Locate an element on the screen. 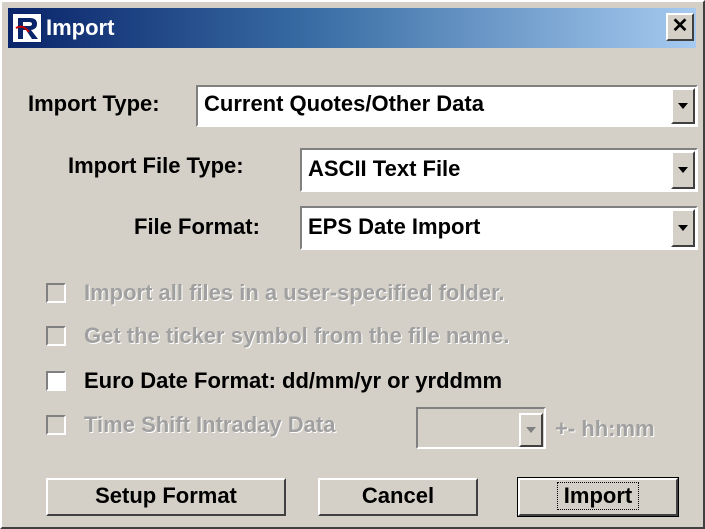 The width and height of the screenshot is (705, 529). import-type-label: Import Type: is located at coordinates (94, 103).